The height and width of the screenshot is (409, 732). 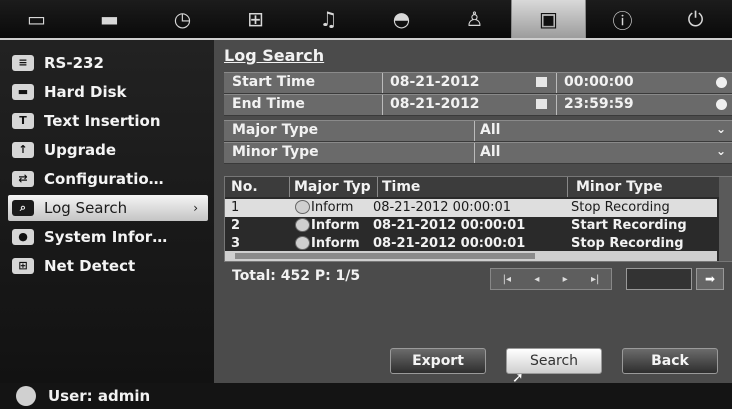 I want to click on prev-page-icon: ◂, so click(x=536, y=279).